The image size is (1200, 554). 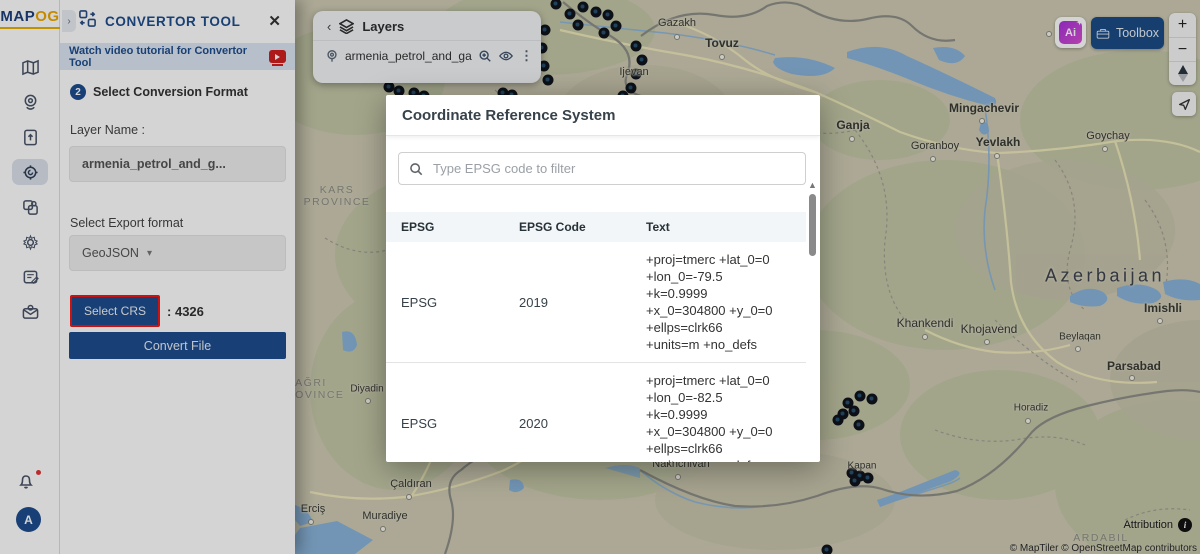 I want to click on scroll-up-arrow-icon: ▲, so click(x=812, y=185).